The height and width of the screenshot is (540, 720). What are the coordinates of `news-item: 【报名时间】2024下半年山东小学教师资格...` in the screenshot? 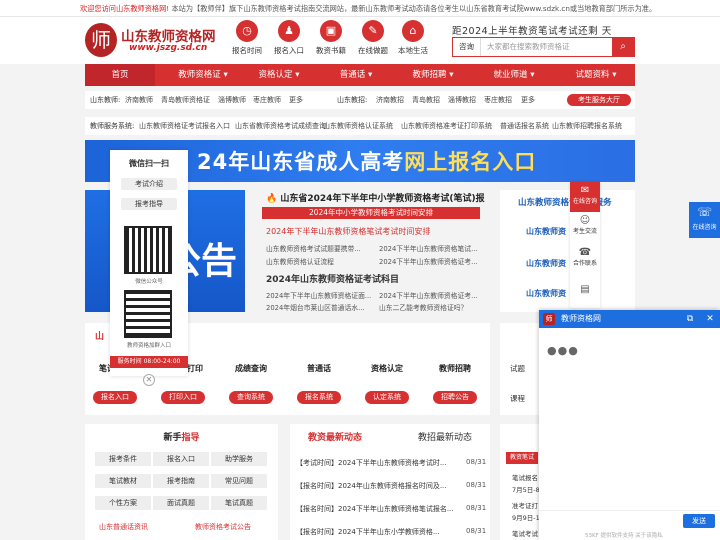 It's located at (368, 532).